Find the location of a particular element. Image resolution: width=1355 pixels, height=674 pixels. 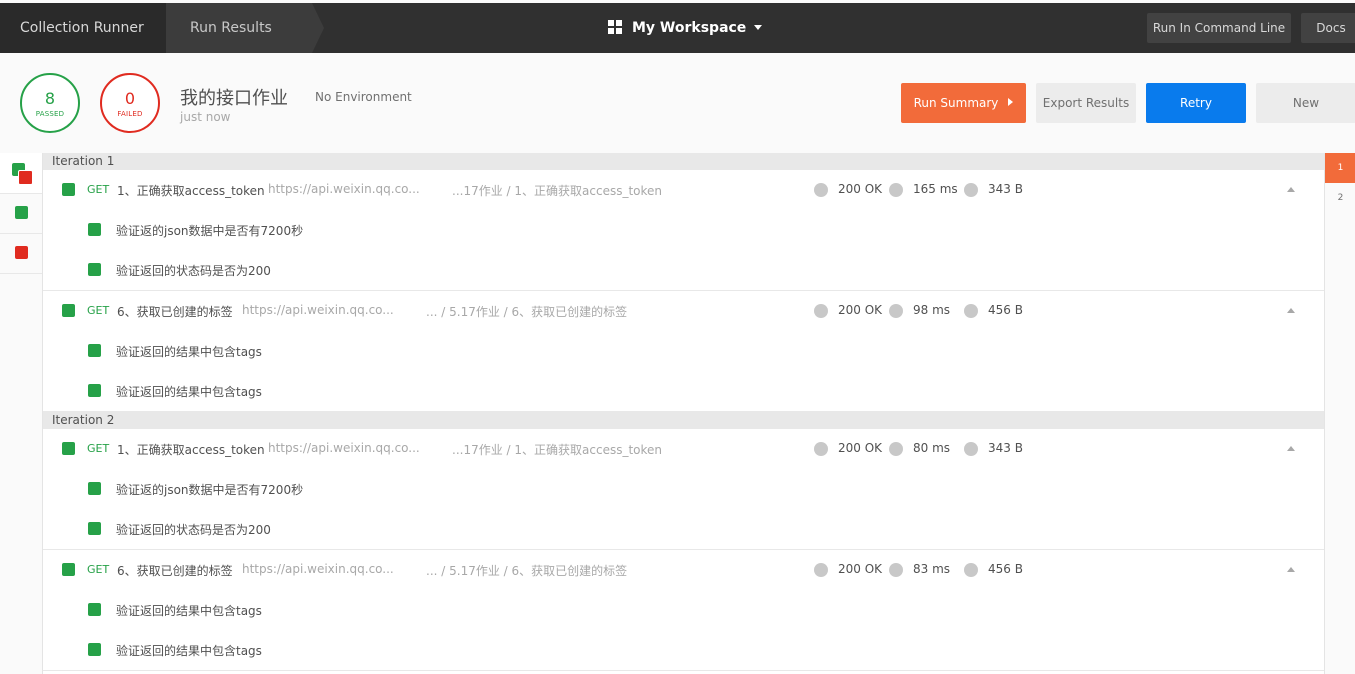

iteration-nav-item: 1 is located at coordinates (1340, 168).